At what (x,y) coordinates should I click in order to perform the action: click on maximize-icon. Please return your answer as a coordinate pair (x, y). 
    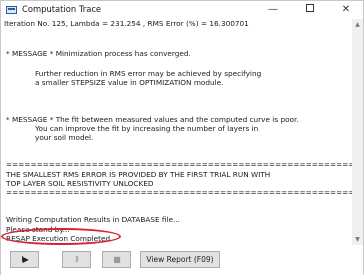
    Looking at the image, I should click on (310, 8).